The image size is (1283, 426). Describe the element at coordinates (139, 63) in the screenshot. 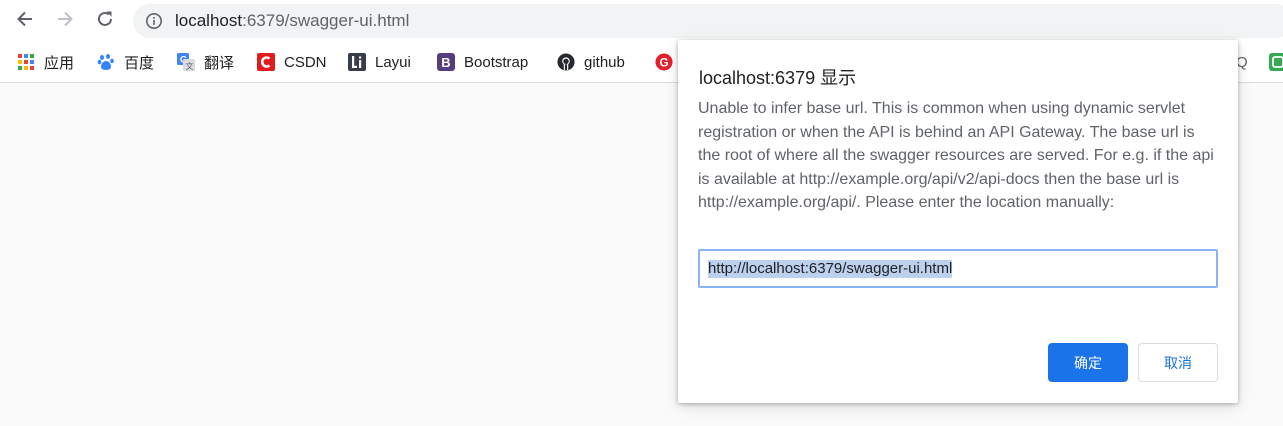

I see `bookmark-label: 百度` at that location.